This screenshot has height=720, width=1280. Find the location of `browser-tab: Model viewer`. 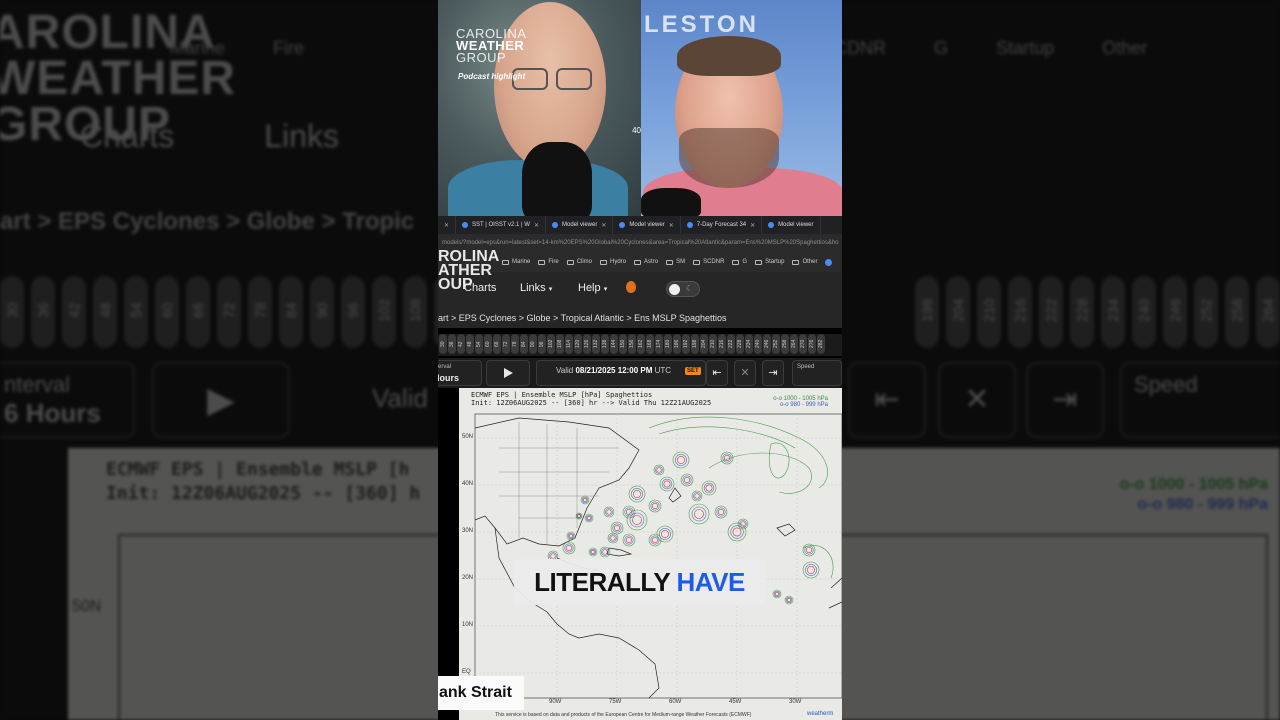

browser-tab: Model viewer is located at coordinates (791, 225).